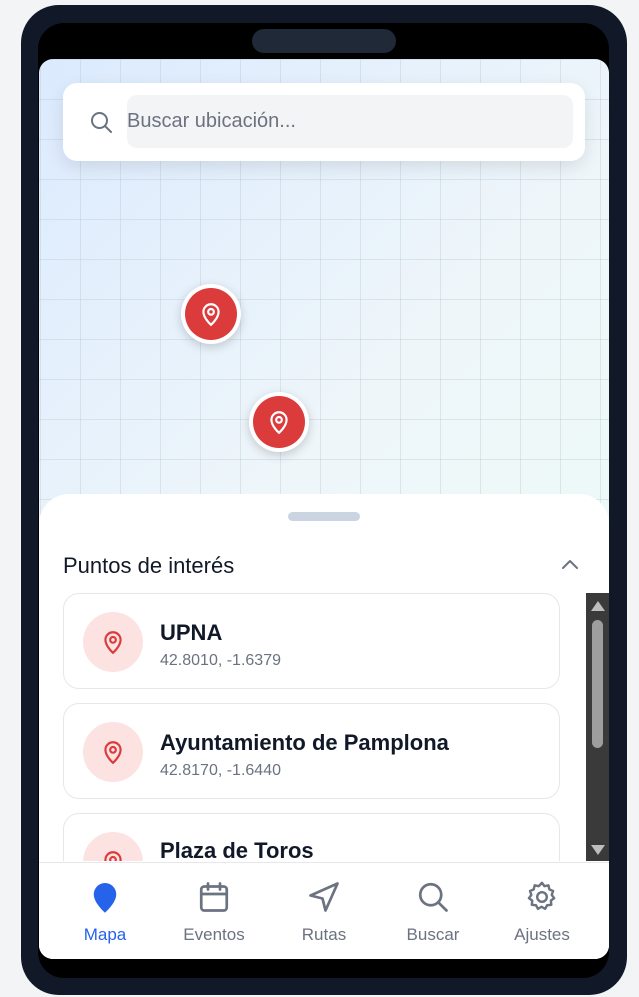  I want to click on point-coords: 42.8010, -1.6379, so click(220, 660).